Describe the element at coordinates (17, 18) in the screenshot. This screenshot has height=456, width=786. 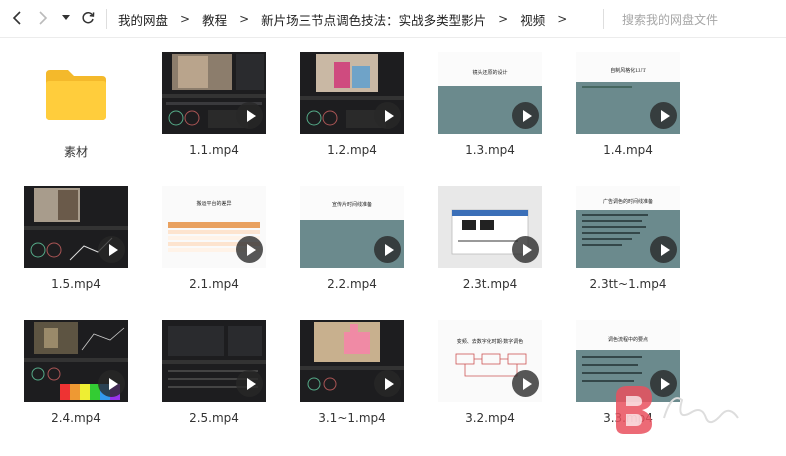
I see `chevron-left-icon` at that location.